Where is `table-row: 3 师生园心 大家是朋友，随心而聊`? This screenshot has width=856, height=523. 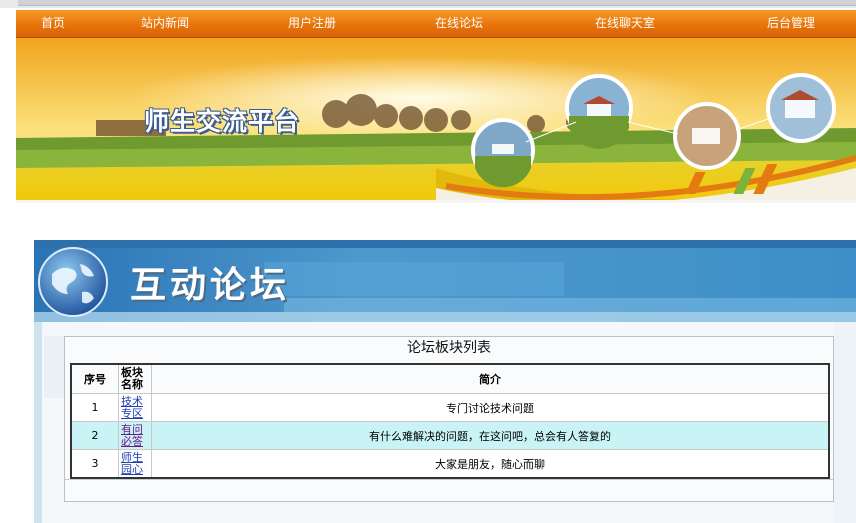
table-row: 3 师生园心 大家是朋友，随心而聊 is located at coordinates (450, 464).